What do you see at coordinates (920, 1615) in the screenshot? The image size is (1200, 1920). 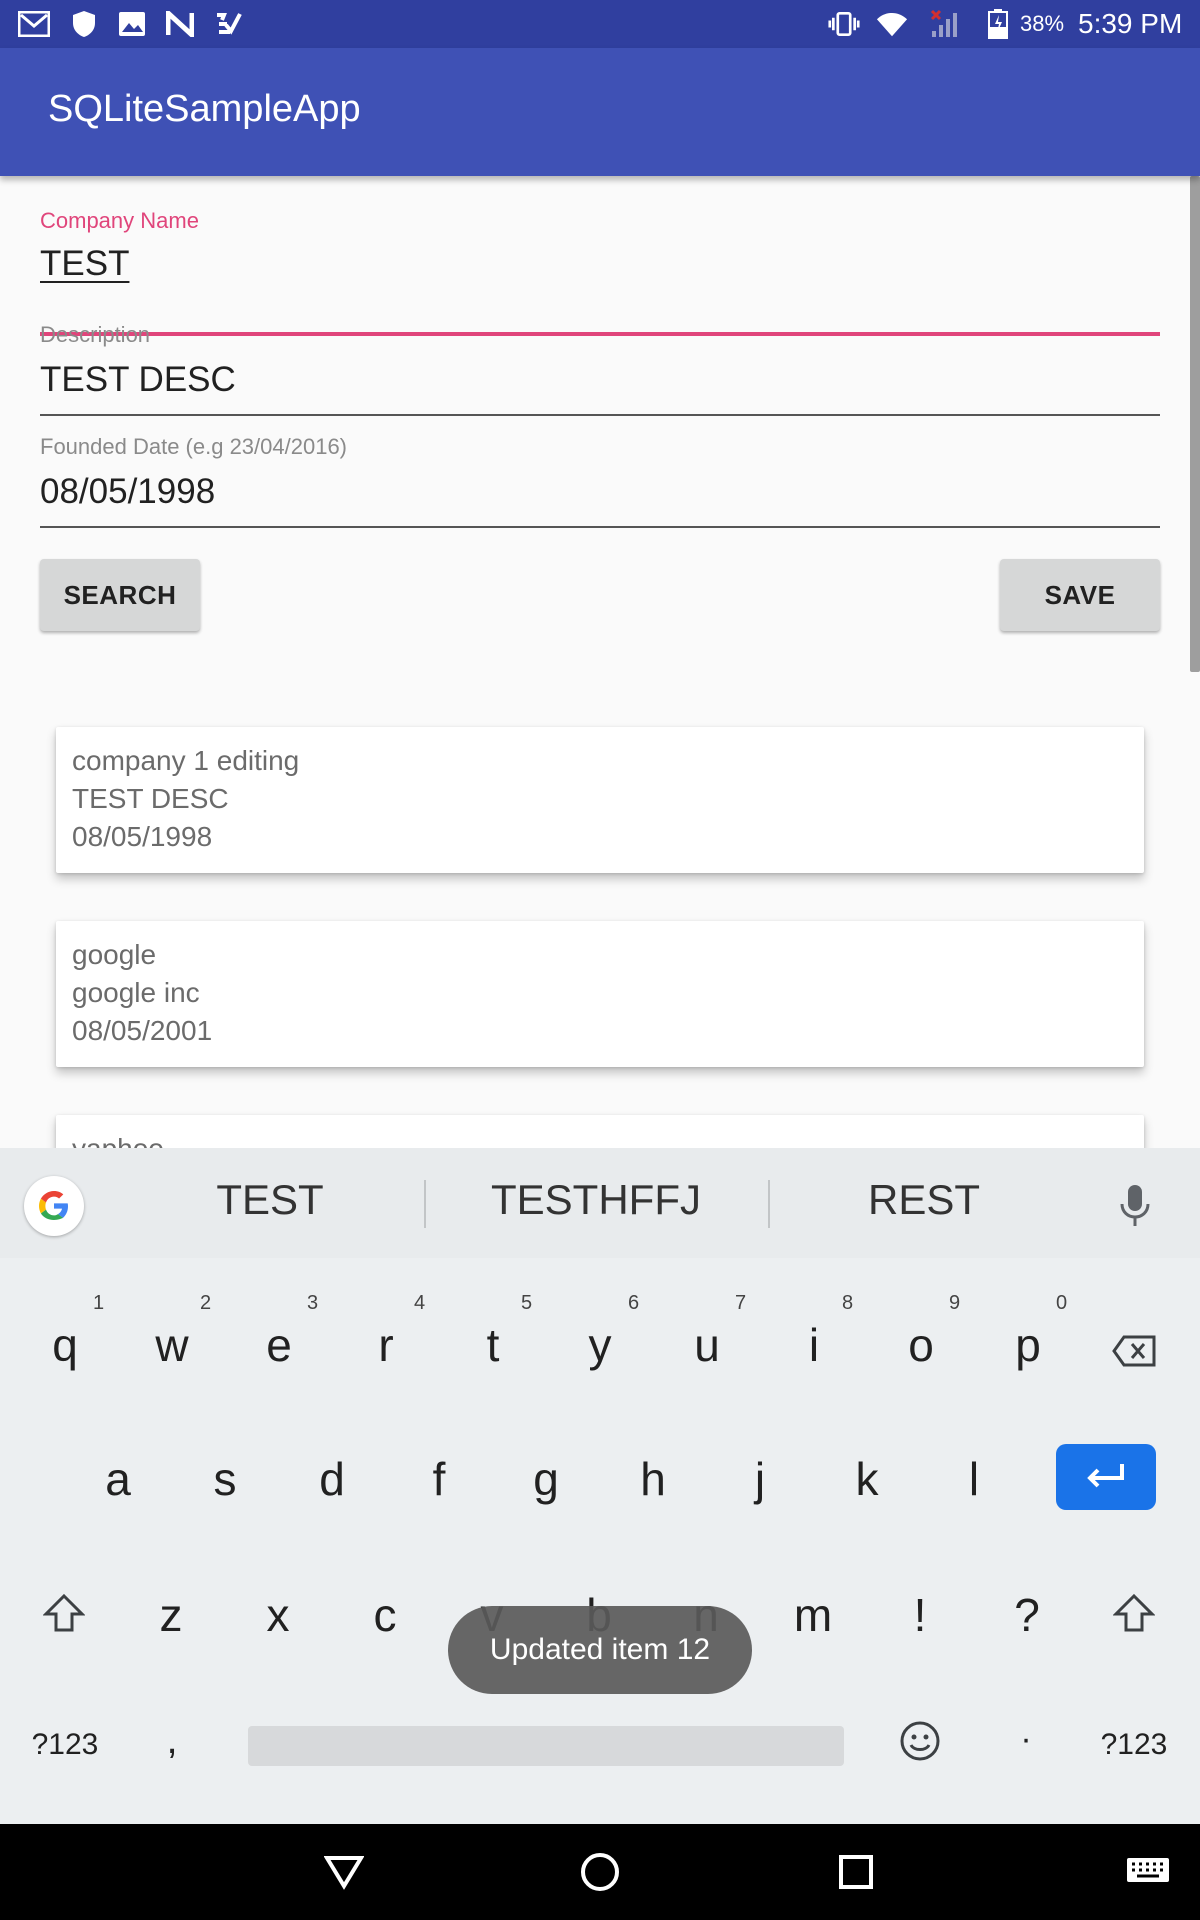 I see `key-exclamation: !` at bounding box center [920, 1615].